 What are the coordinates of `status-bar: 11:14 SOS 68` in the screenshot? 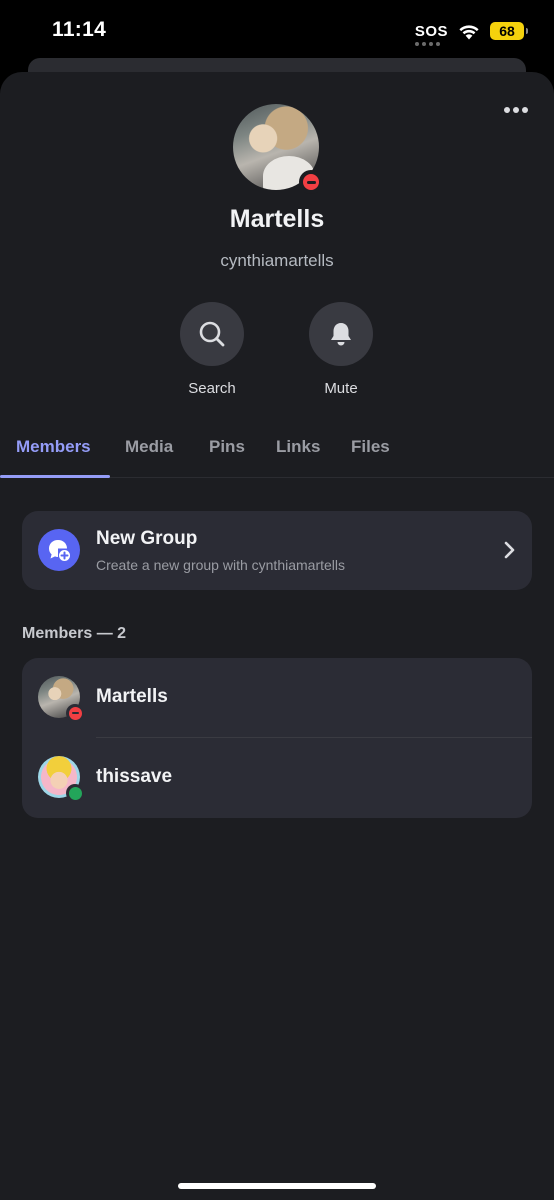 It's located at (277, 30).